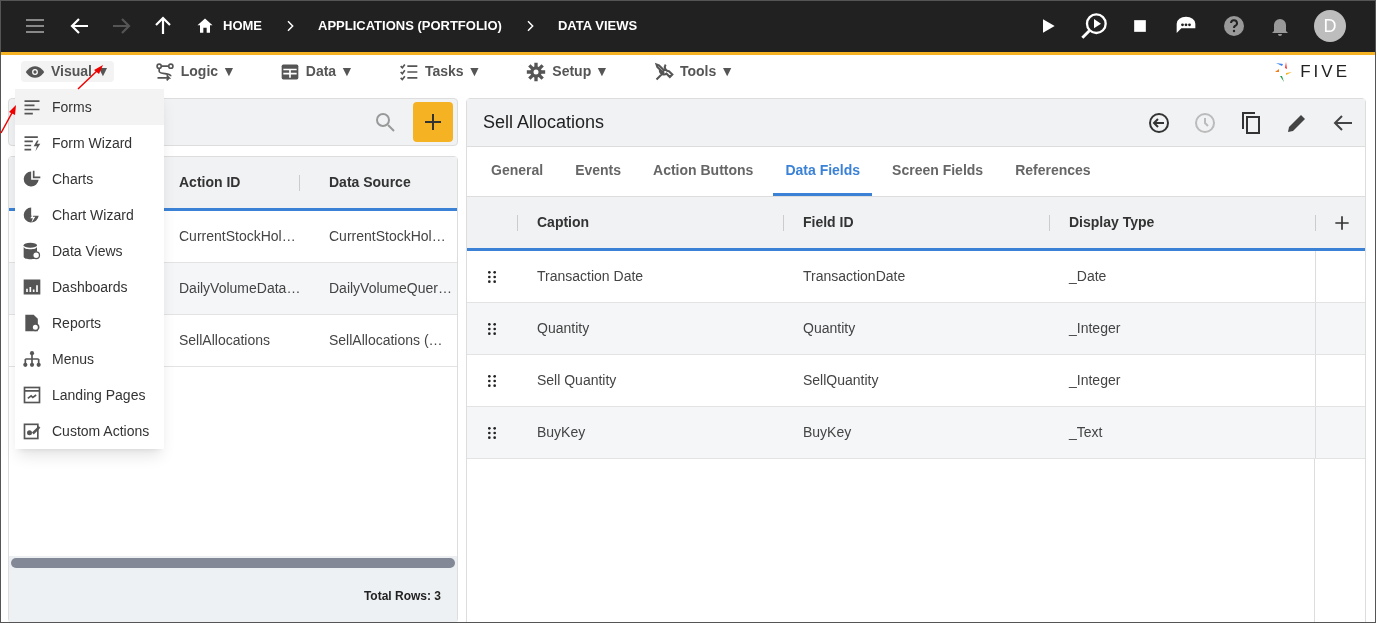 The width and height of the screenshot is (1376, 623). I want to click on table-cell-text: Sell Quantity, so click(577, 380).